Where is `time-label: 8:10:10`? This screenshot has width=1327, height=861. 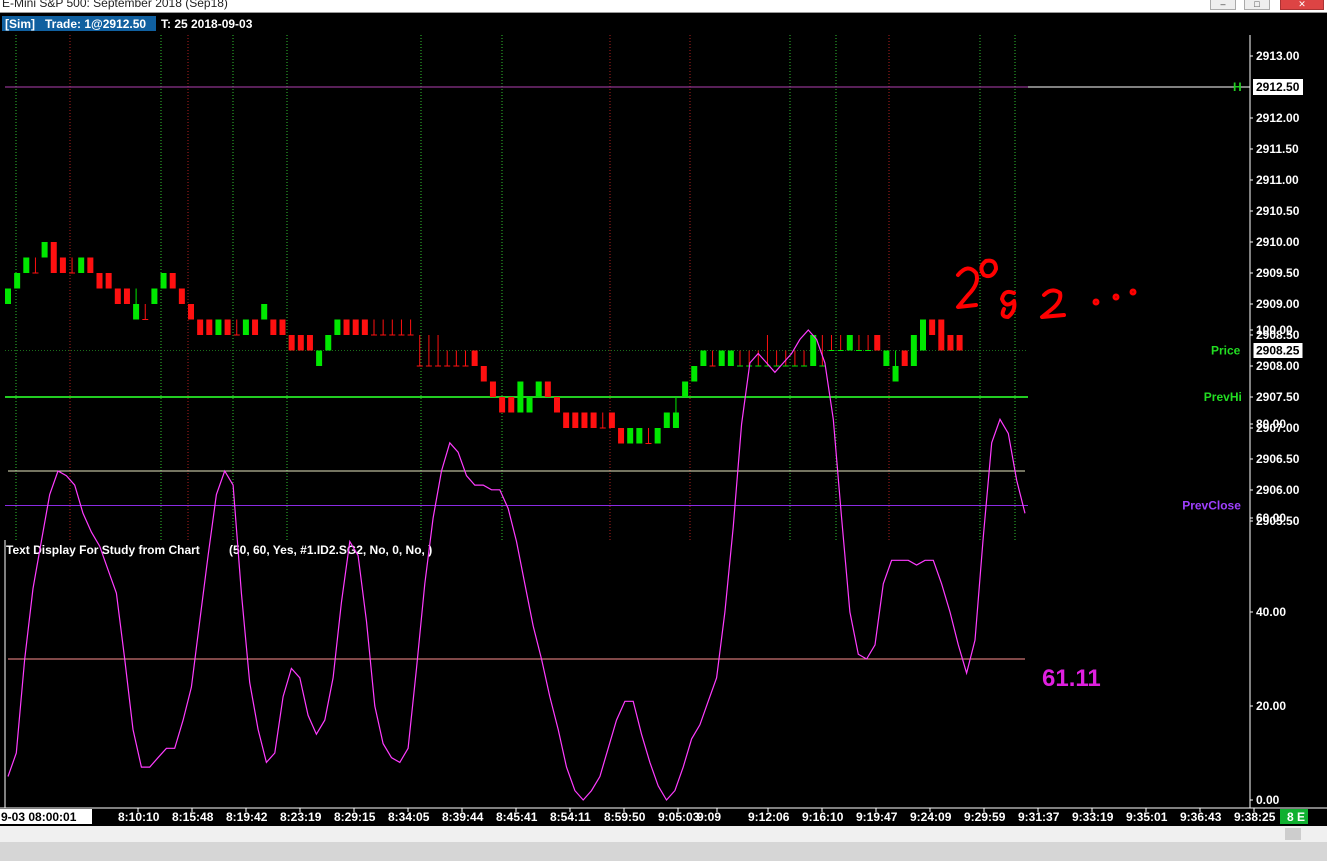
time-label: 8:10:10 is located at coordinates (139, 817).